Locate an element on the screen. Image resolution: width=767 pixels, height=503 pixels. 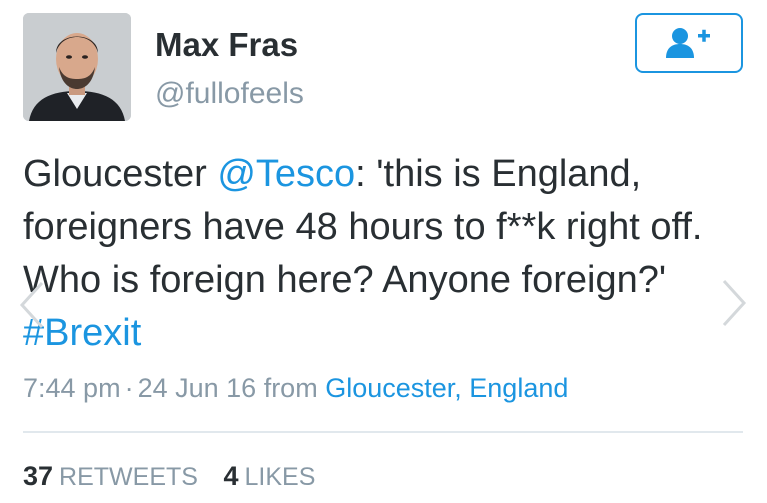
retweets-stat: 37 RETWEETS is located at coordinates (110, 476).